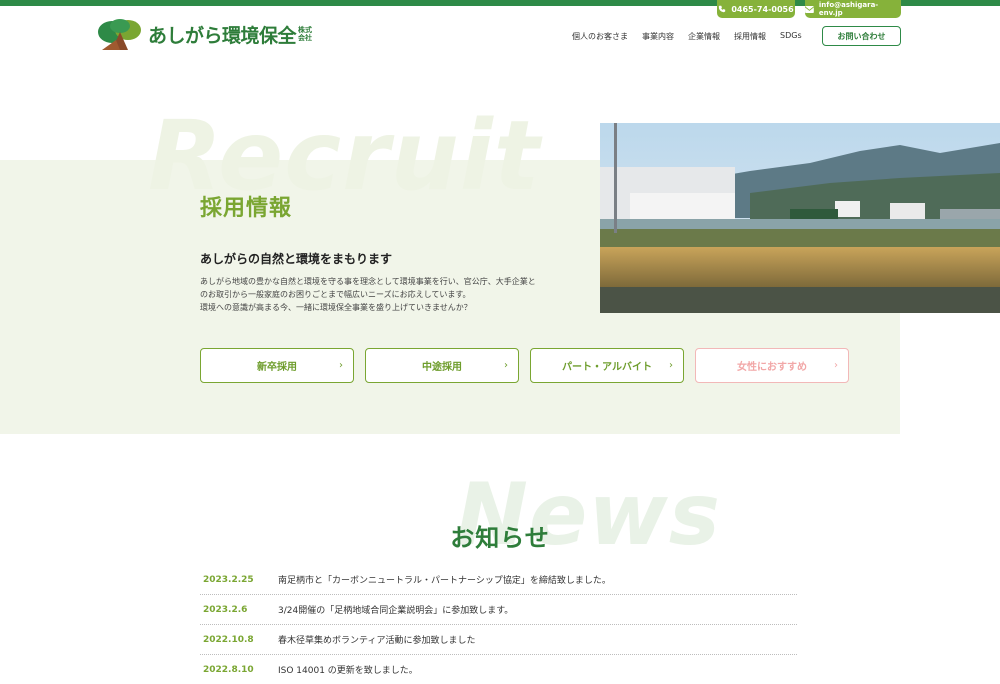 This screenshot has height=684, width=1000. I want to click on news-item: 2022.8.10 ISO 14001 の更新を致しました。, so click(498, 669).